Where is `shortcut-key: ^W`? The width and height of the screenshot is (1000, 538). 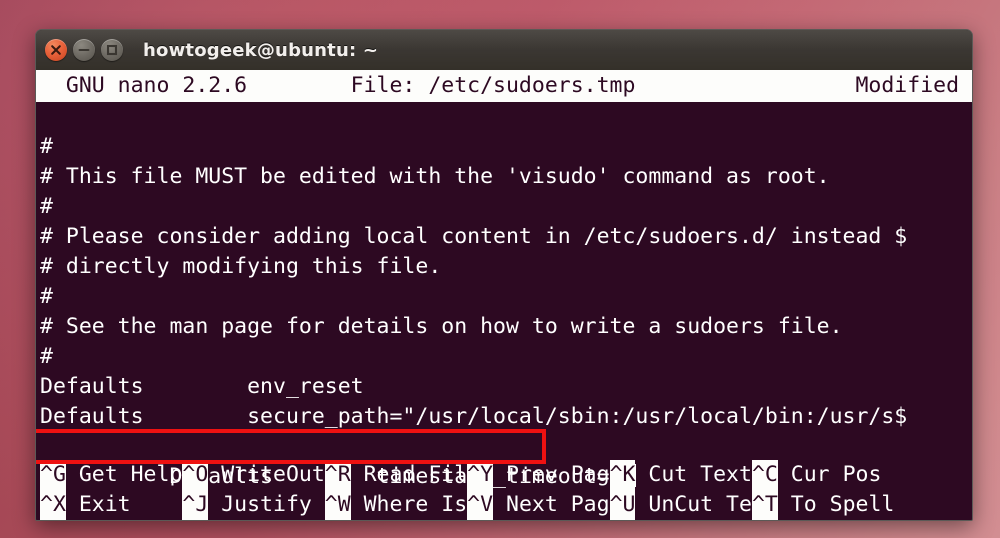 shortcut-key: ^W is located at coordinates (337, 505).